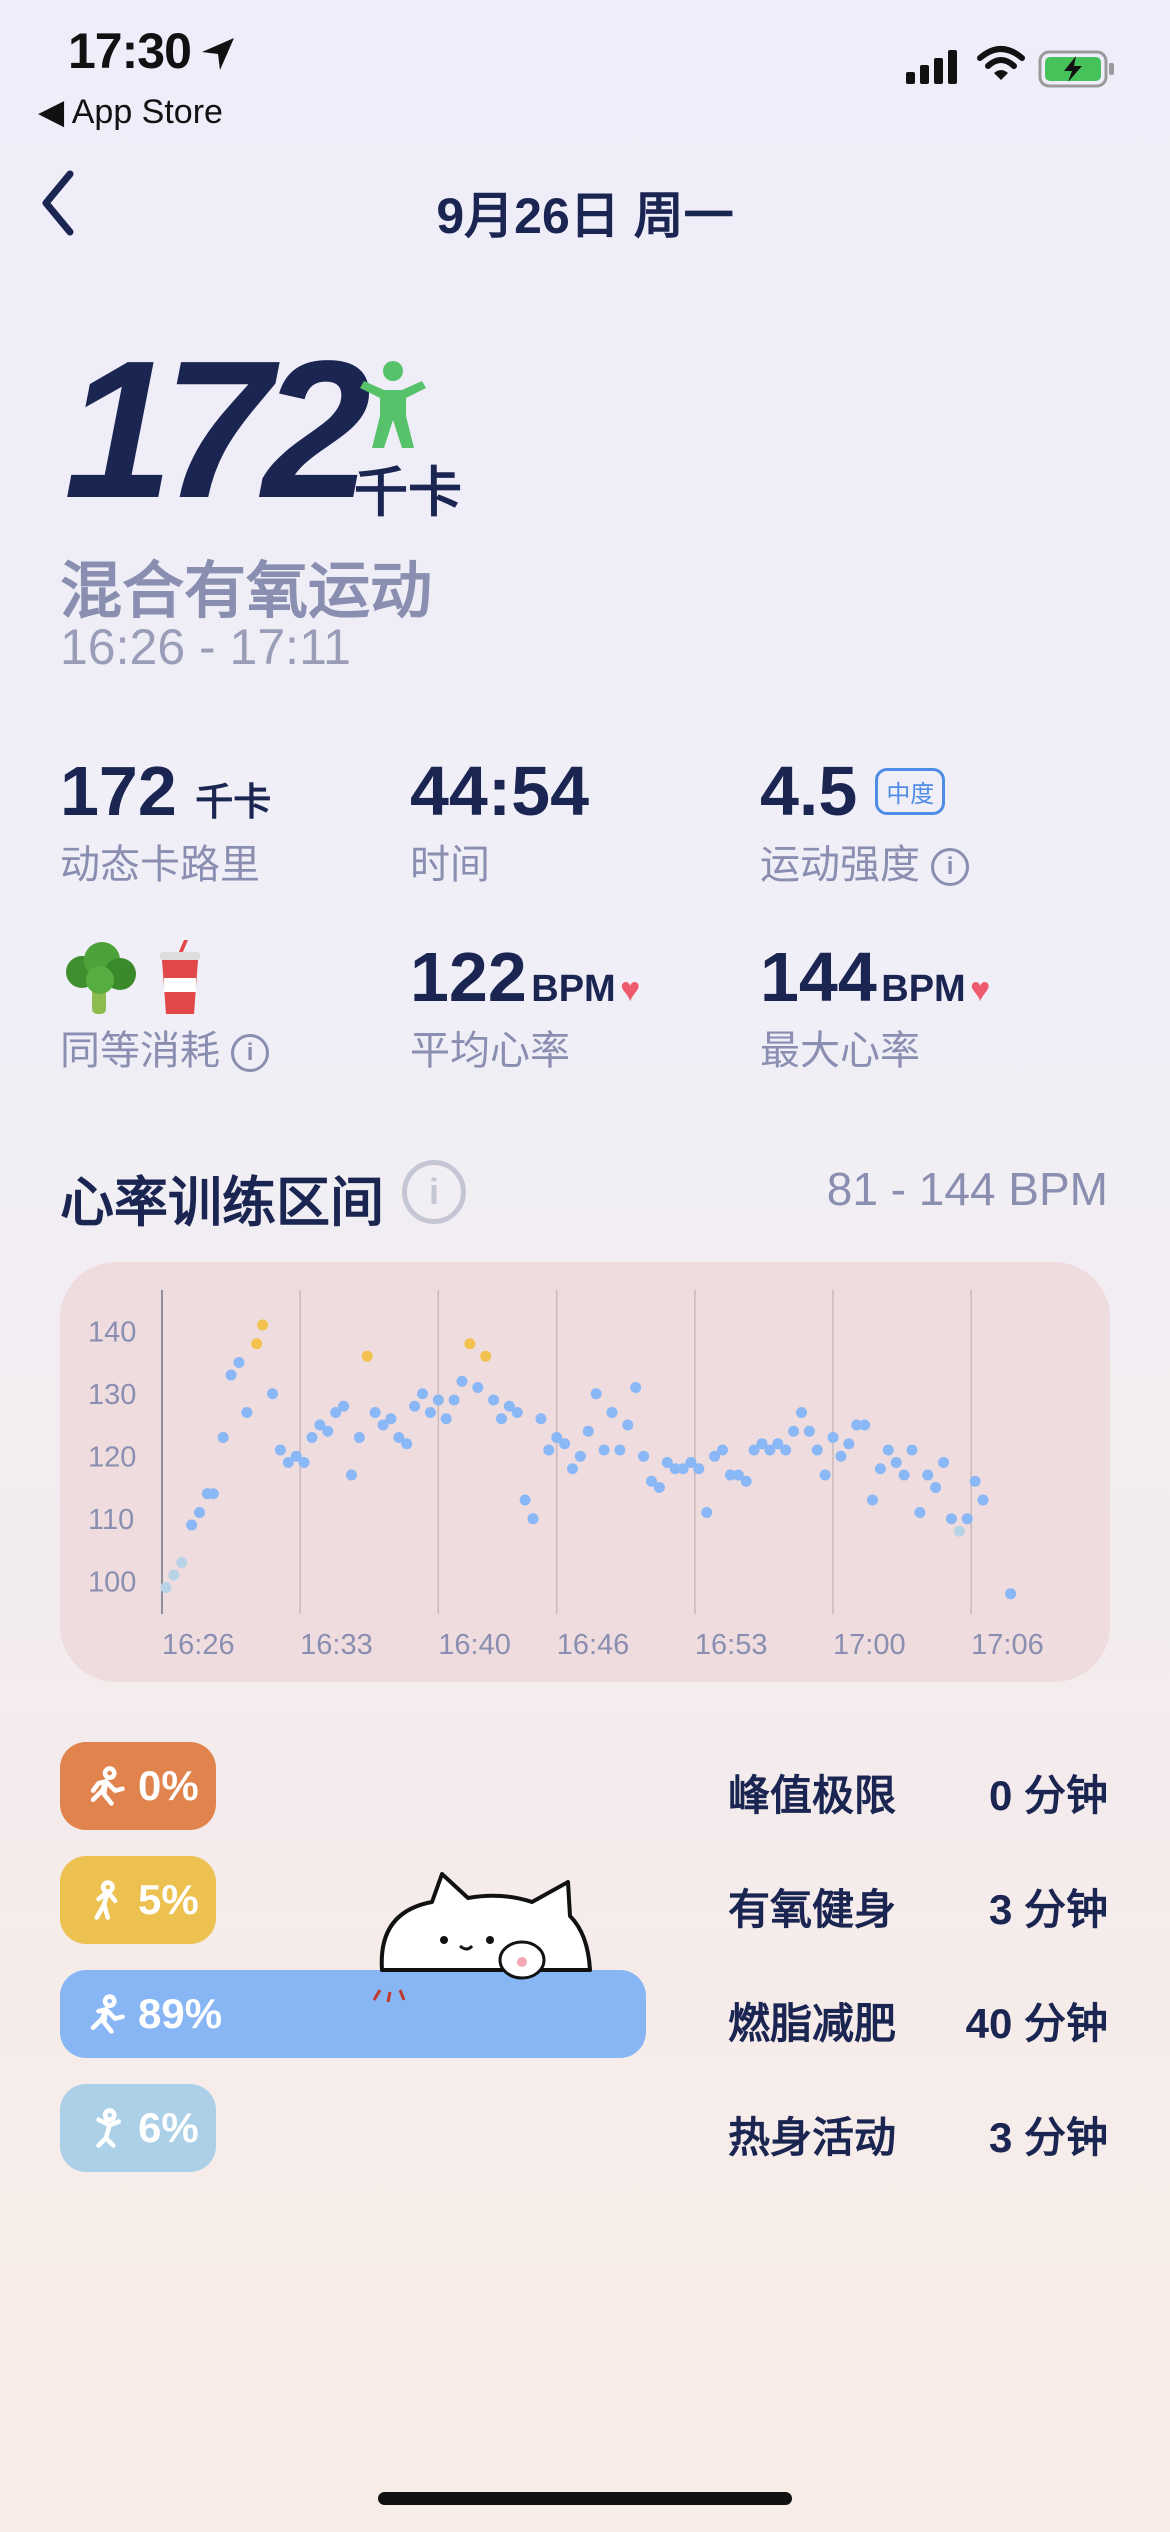 The height and width of the screenshot is (2532, 1170). Describe the element at coordinates (525, 977) in the screenshot. I see `avg-hr-stat: 122 BPM ♥` at that location.